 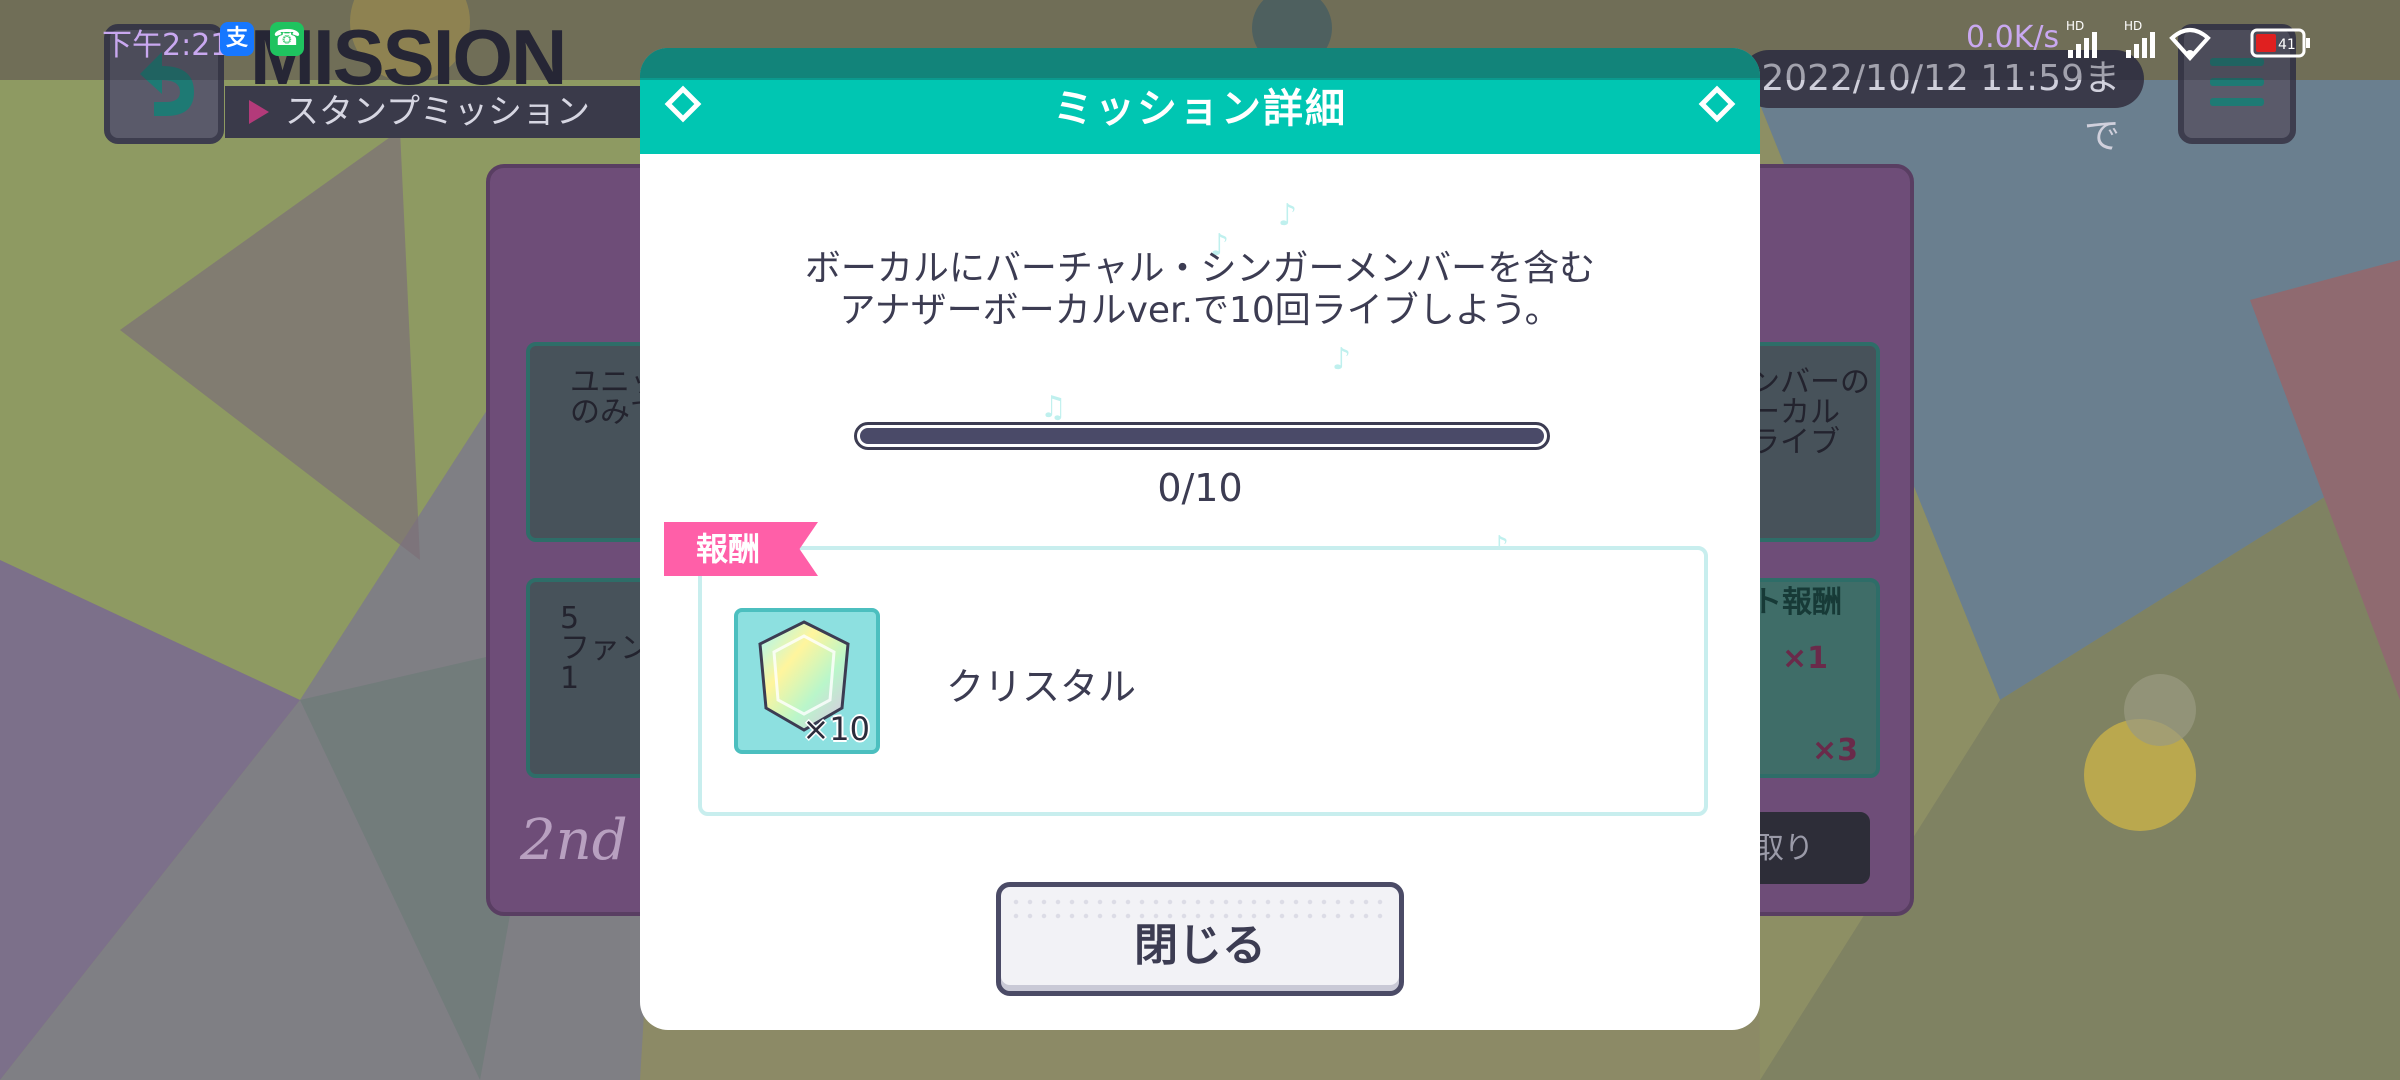 What do you see at coordinates (1200, 109) in the screenshot?
I see `dialog-title: ミッション詳細` at bounding box center [1200, 109].